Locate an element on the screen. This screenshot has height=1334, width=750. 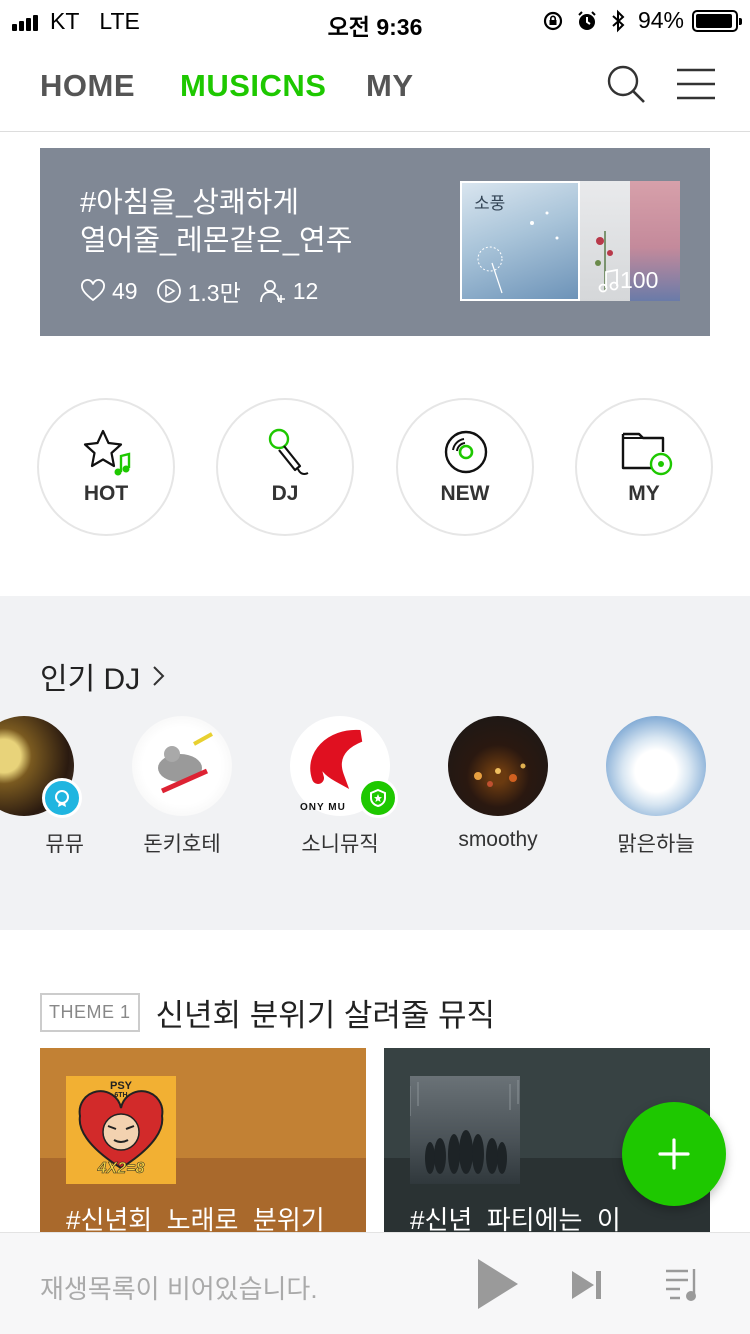
album-art: PSY 6TH 4X2=8 is located at coordinates (121, 1130).